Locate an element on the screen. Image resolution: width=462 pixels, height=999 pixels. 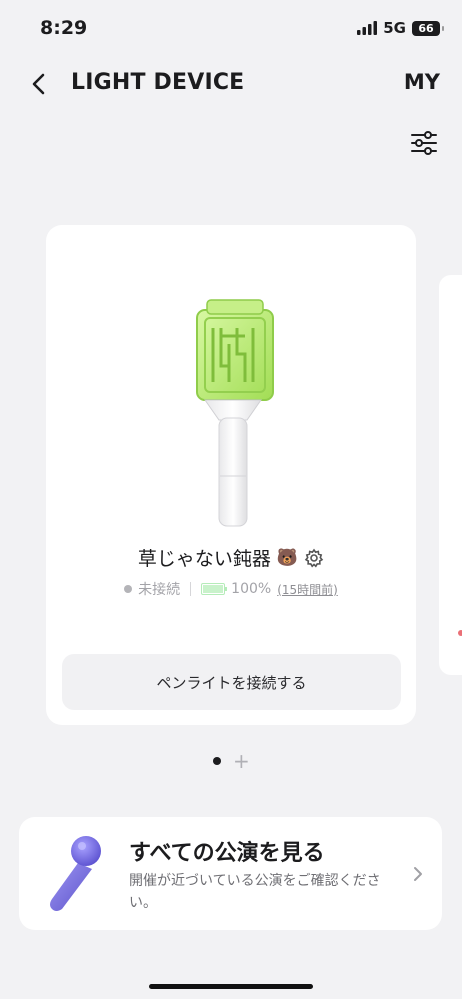
microphone-icon is located at coordinates (75, 873).